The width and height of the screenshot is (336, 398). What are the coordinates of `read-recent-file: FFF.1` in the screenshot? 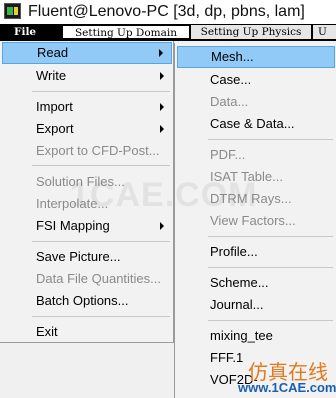 It's located at (256, 358).